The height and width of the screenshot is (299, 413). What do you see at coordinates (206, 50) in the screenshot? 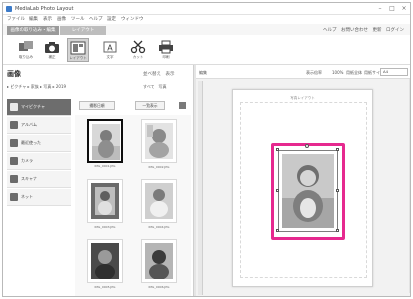
I see `toolbar: 取り込み 補正 レイアウト A 文字 カット 印刷` at bounding box center [206, 50].